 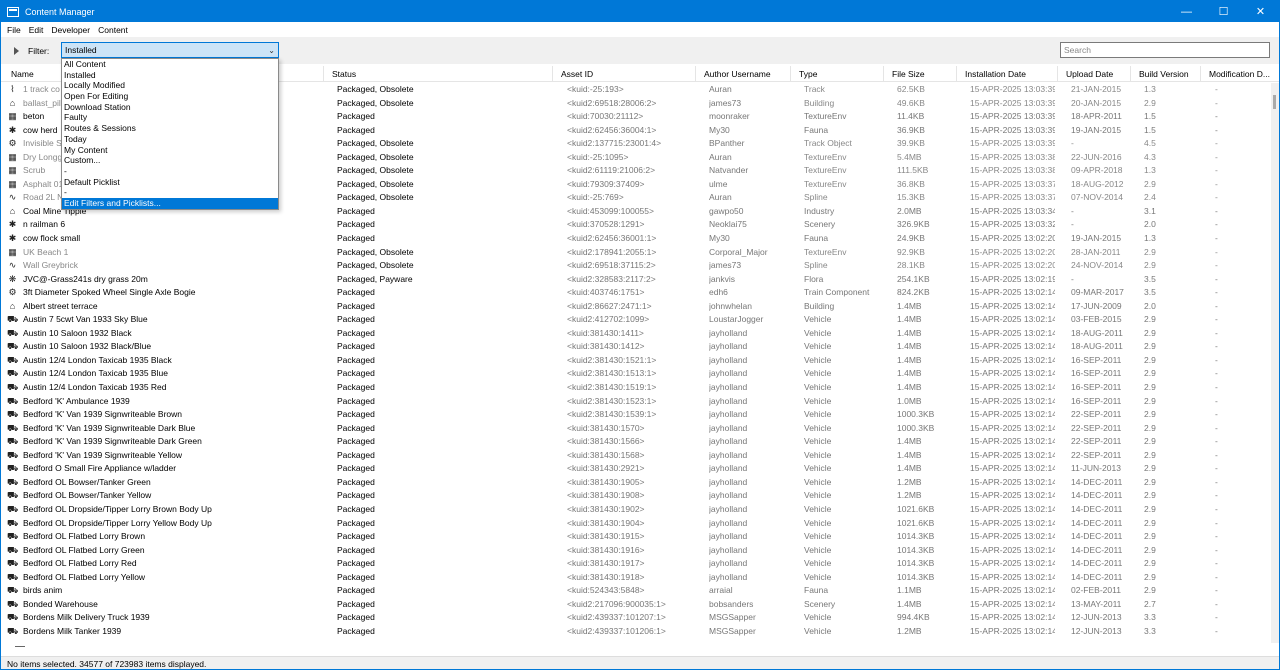 What do you see at coordinates (1150, 224) in the screenshot?
I see `table-cell: 2.0` at bounding box center [1150, 224].